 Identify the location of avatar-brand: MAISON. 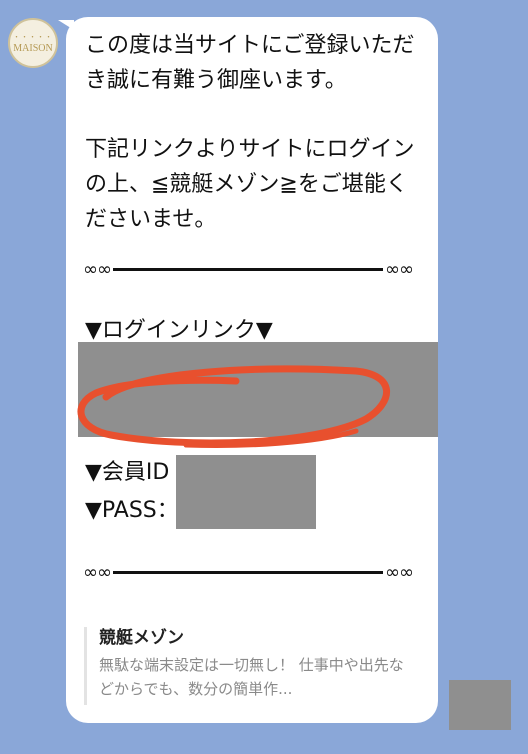
(33, 48).